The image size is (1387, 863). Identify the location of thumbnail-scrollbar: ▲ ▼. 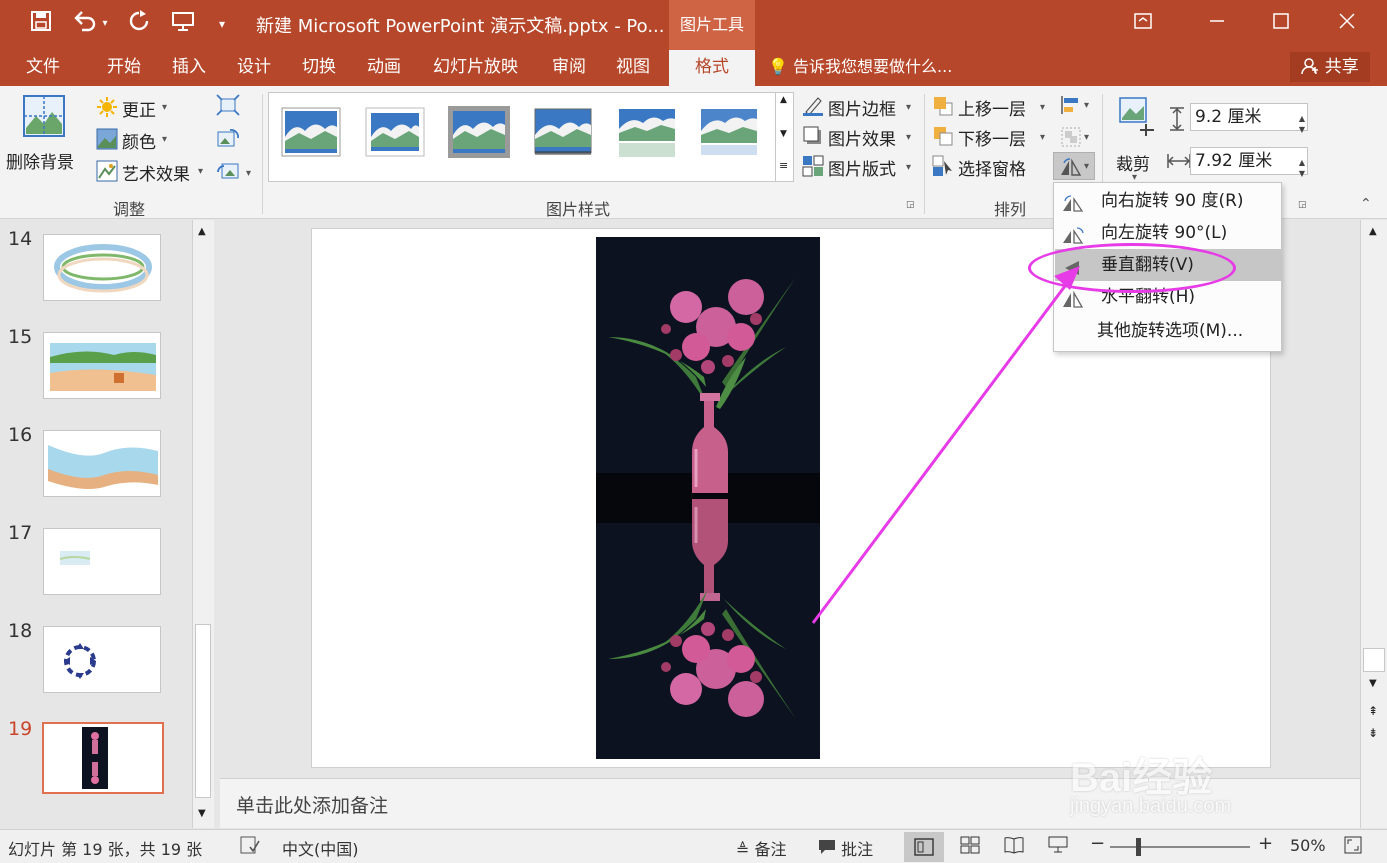
(203, 524).